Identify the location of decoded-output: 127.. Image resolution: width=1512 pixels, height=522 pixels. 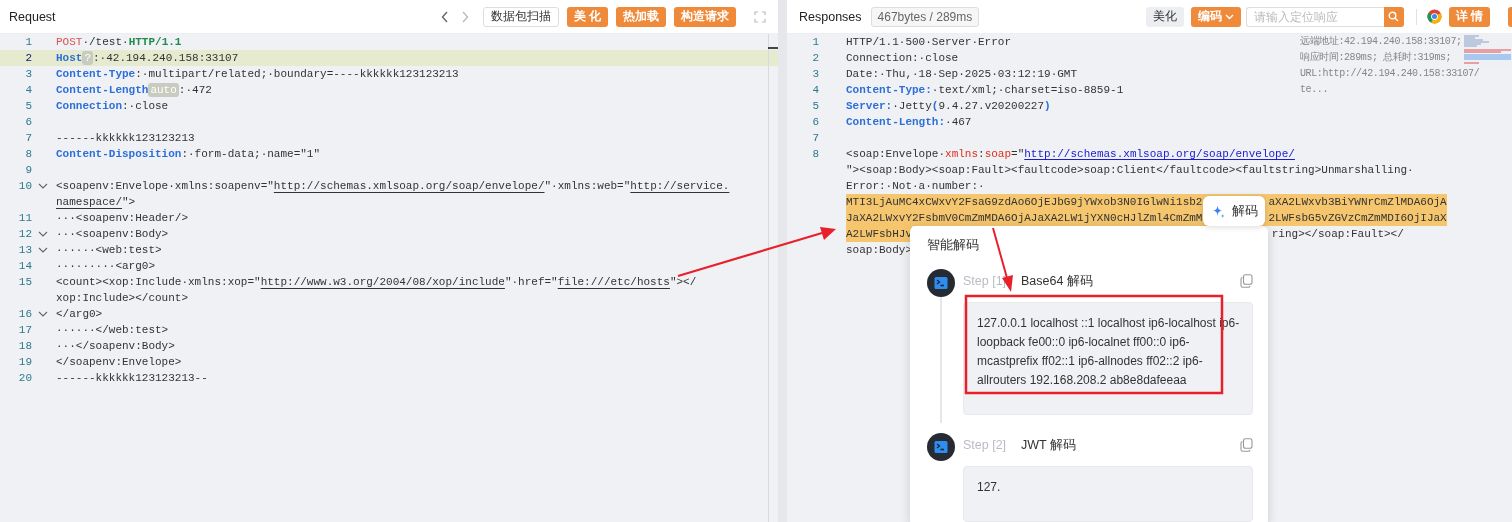
(1108, 494).